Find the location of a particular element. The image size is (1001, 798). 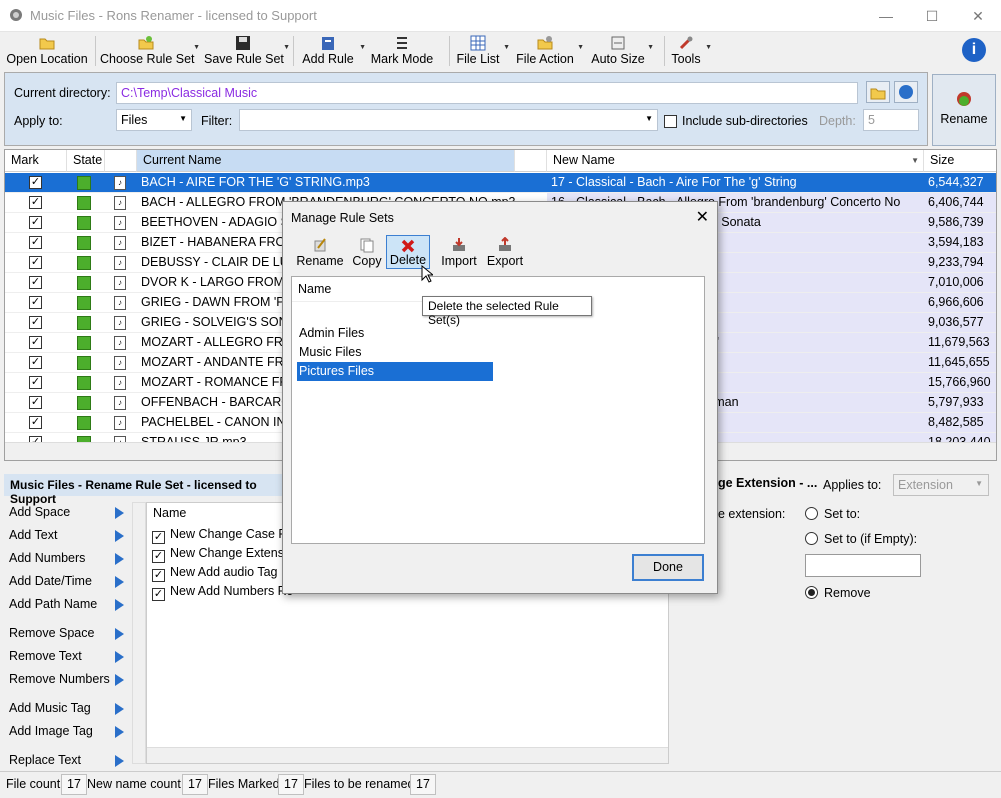

extension-input is located at coordinates (863, 565).